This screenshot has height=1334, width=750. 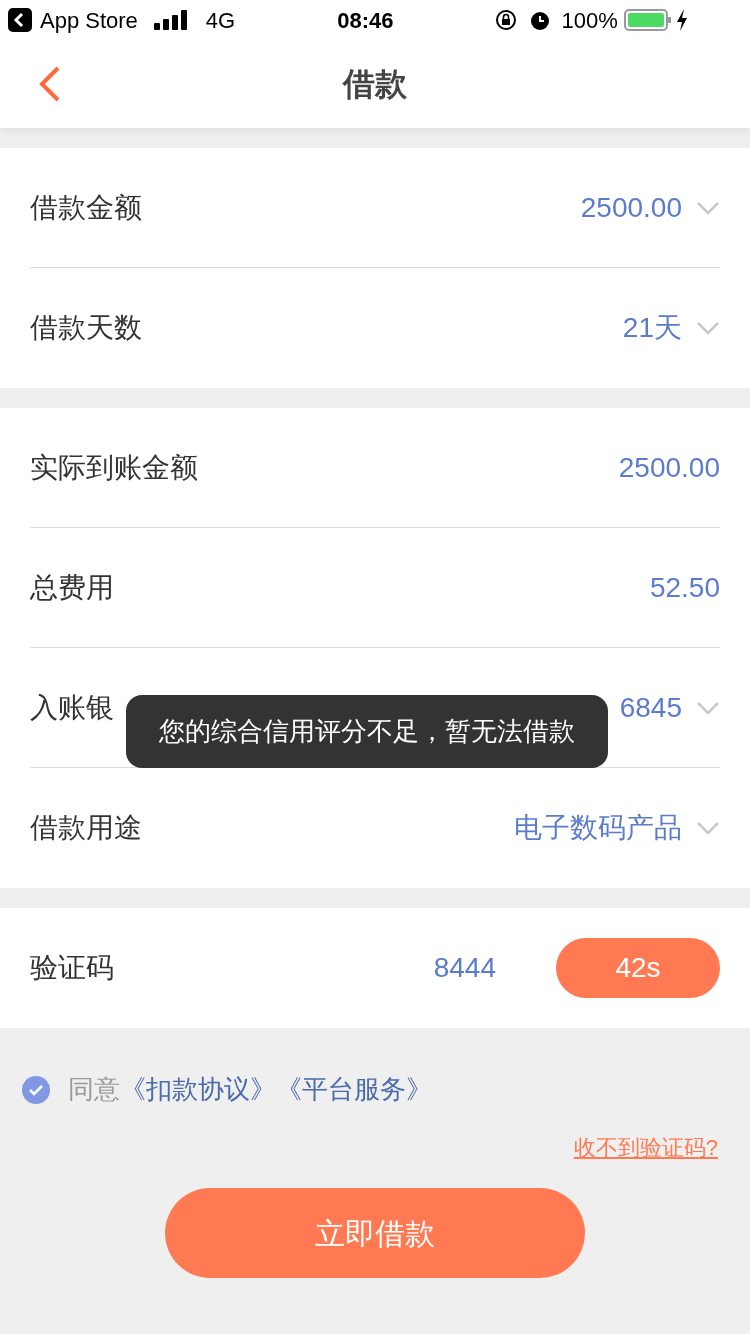 What do you see at coordinates (589, 20) in the screenshot?
I see `battery-percent: 100%` at bounding box center [589, 20].